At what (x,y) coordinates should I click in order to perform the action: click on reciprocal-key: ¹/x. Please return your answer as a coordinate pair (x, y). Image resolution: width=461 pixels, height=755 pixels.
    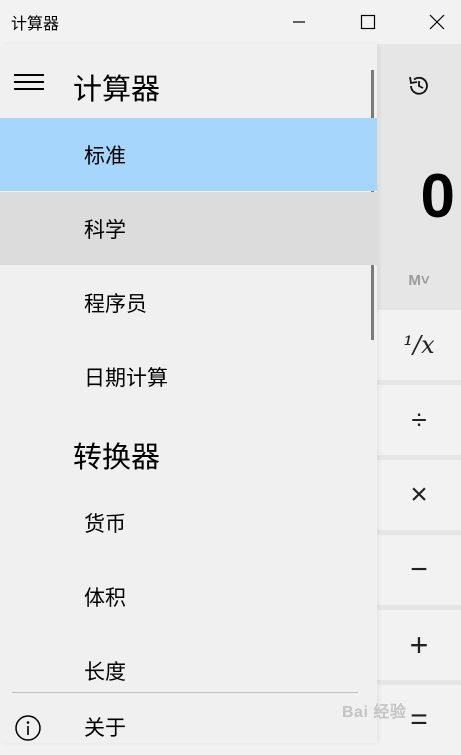
    Looking at the image, I should click on (419, 345).